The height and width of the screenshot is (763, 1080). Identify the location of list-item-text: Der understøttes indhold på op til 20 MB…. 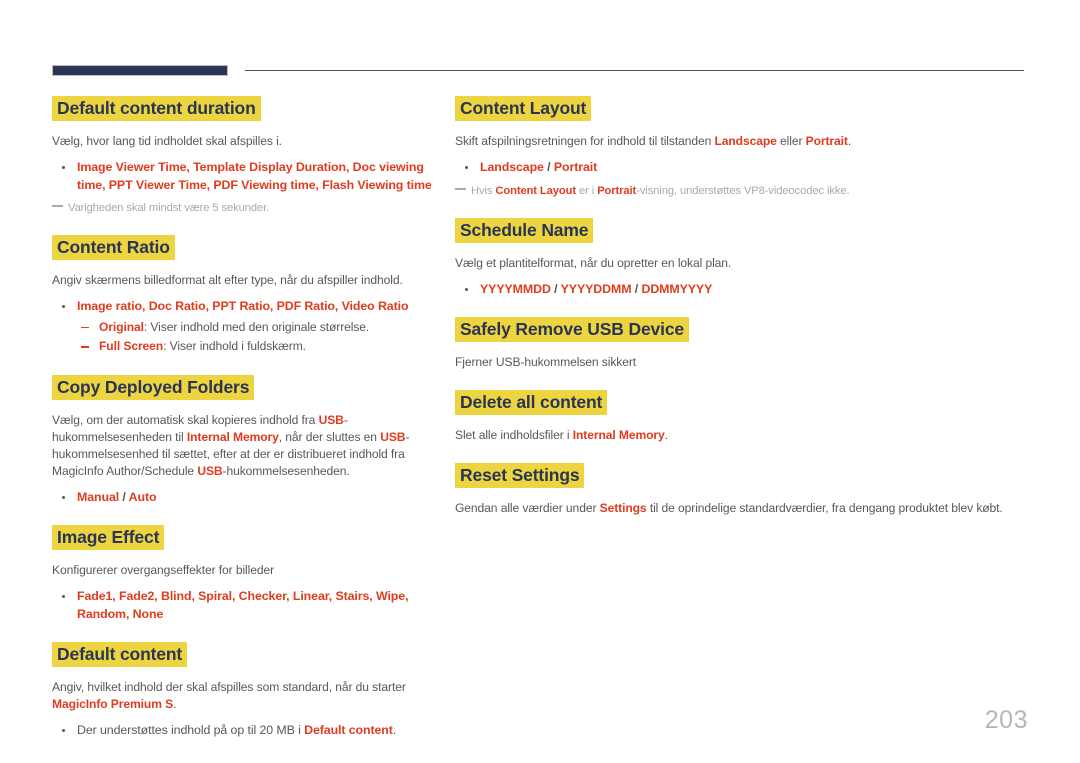
(191, 730).